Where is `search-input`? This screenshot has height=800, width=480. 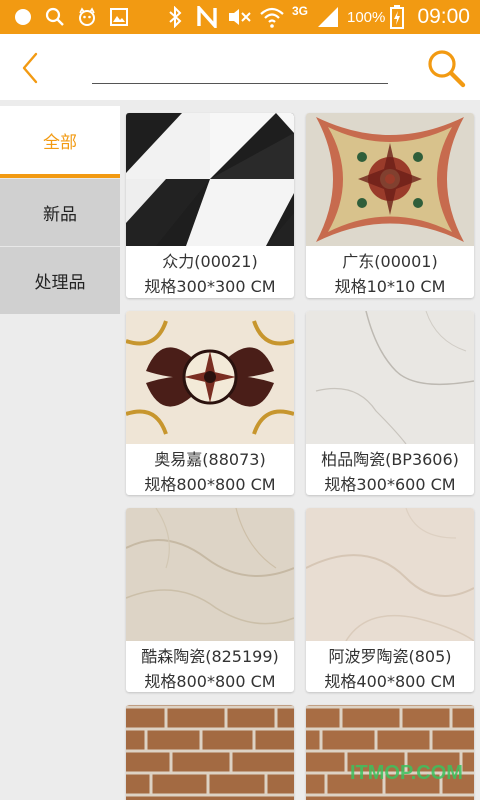 search-input is located at coordinates (240, 70).